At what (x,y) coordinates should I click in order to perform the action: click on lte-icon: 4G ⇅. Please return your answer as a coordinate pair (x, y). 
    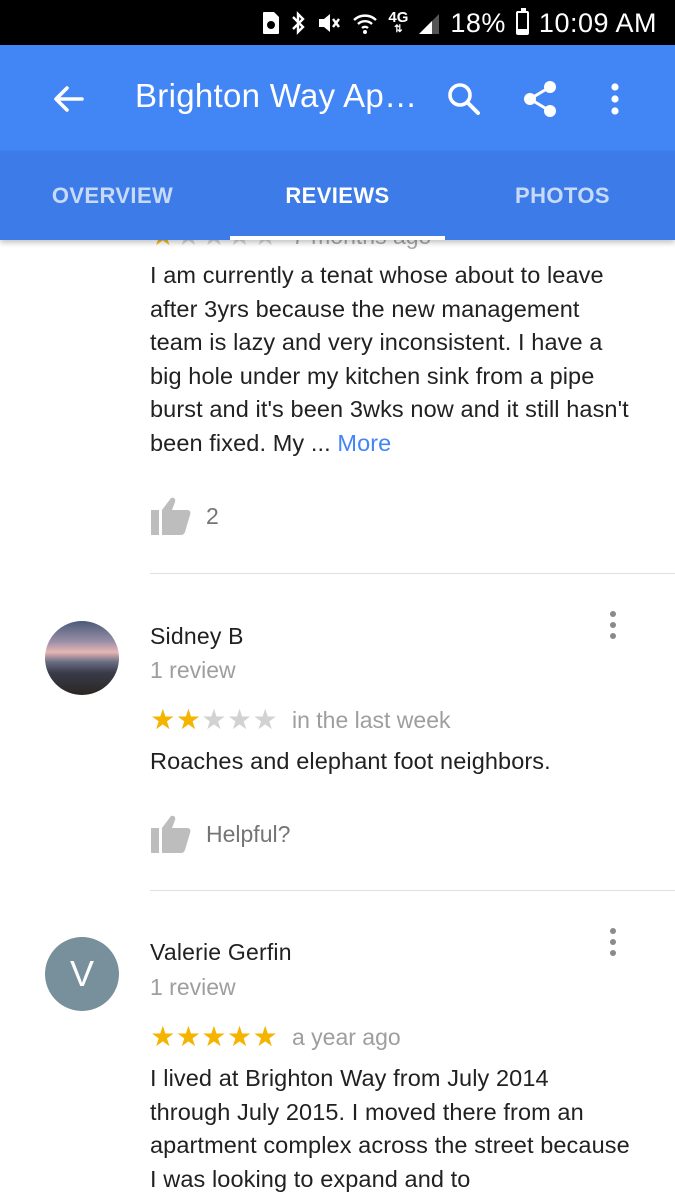
    Looking at the image, I should click on (398, 22).